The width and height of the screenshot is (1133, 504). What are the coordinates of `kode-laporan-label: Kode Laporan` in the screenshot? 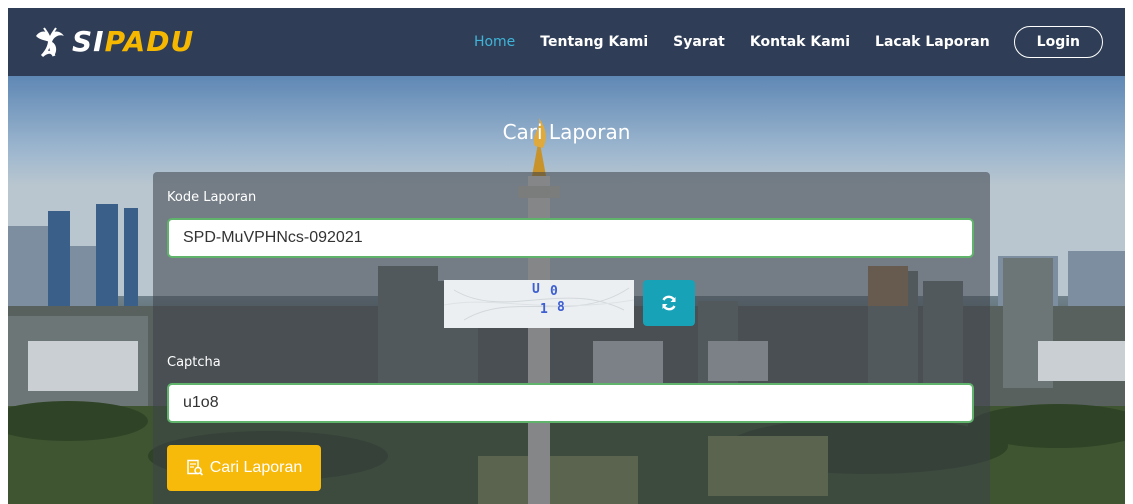 It's located at (212, 197).